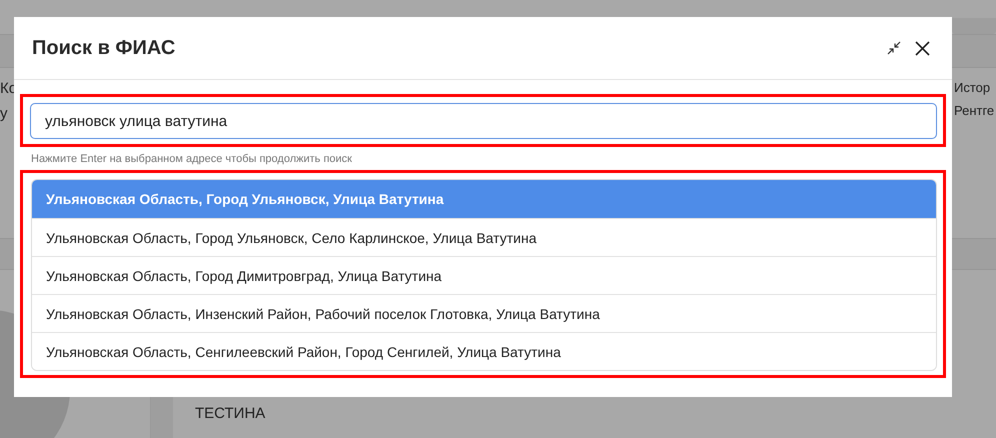 Image resolution: width=996 pixels, height=438 pixels. Describe the element at coordinates (483, 121) in the screenshot. I see `search-field: ульяновск улица ватутина` at that location.